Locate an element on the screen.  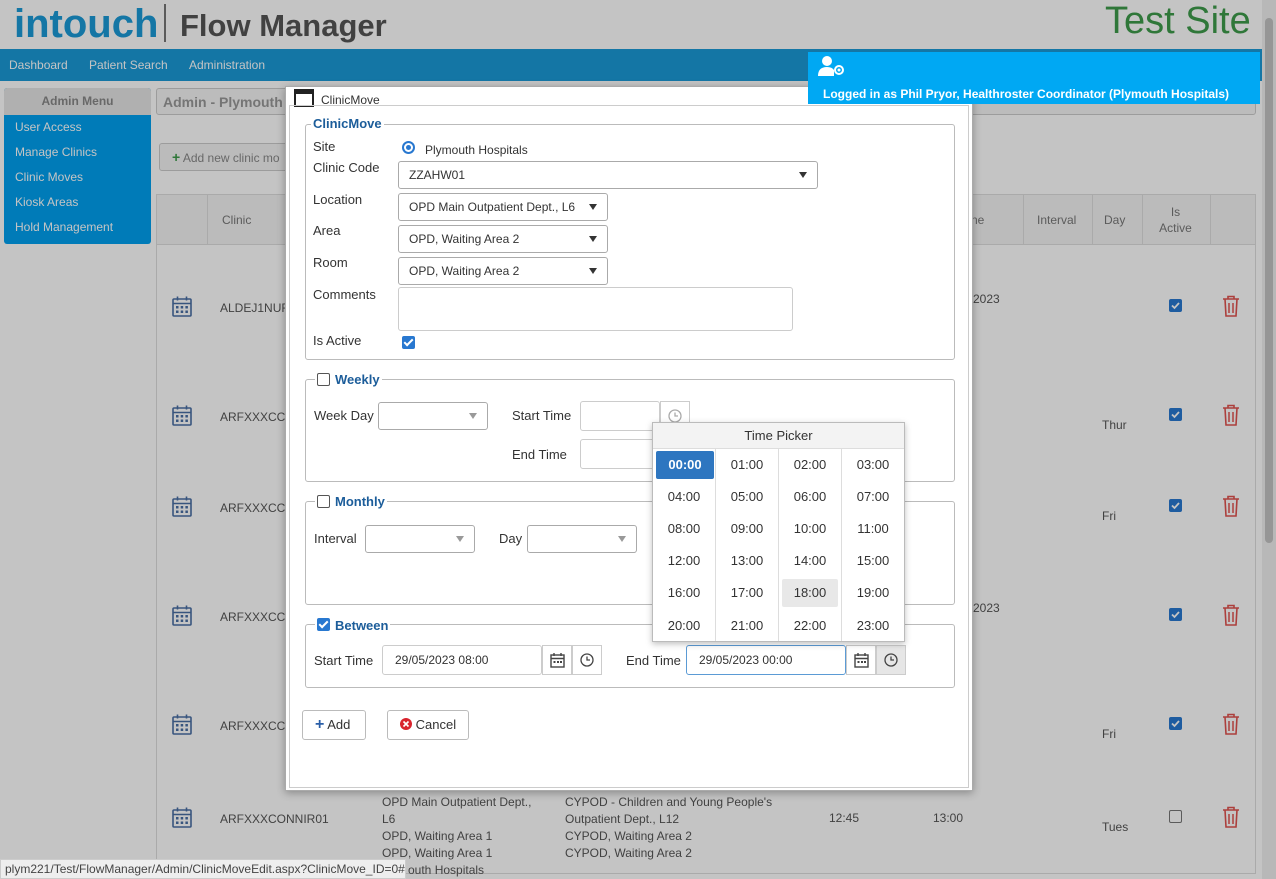
monthly-checkbox is located at coordinates (323, 501).